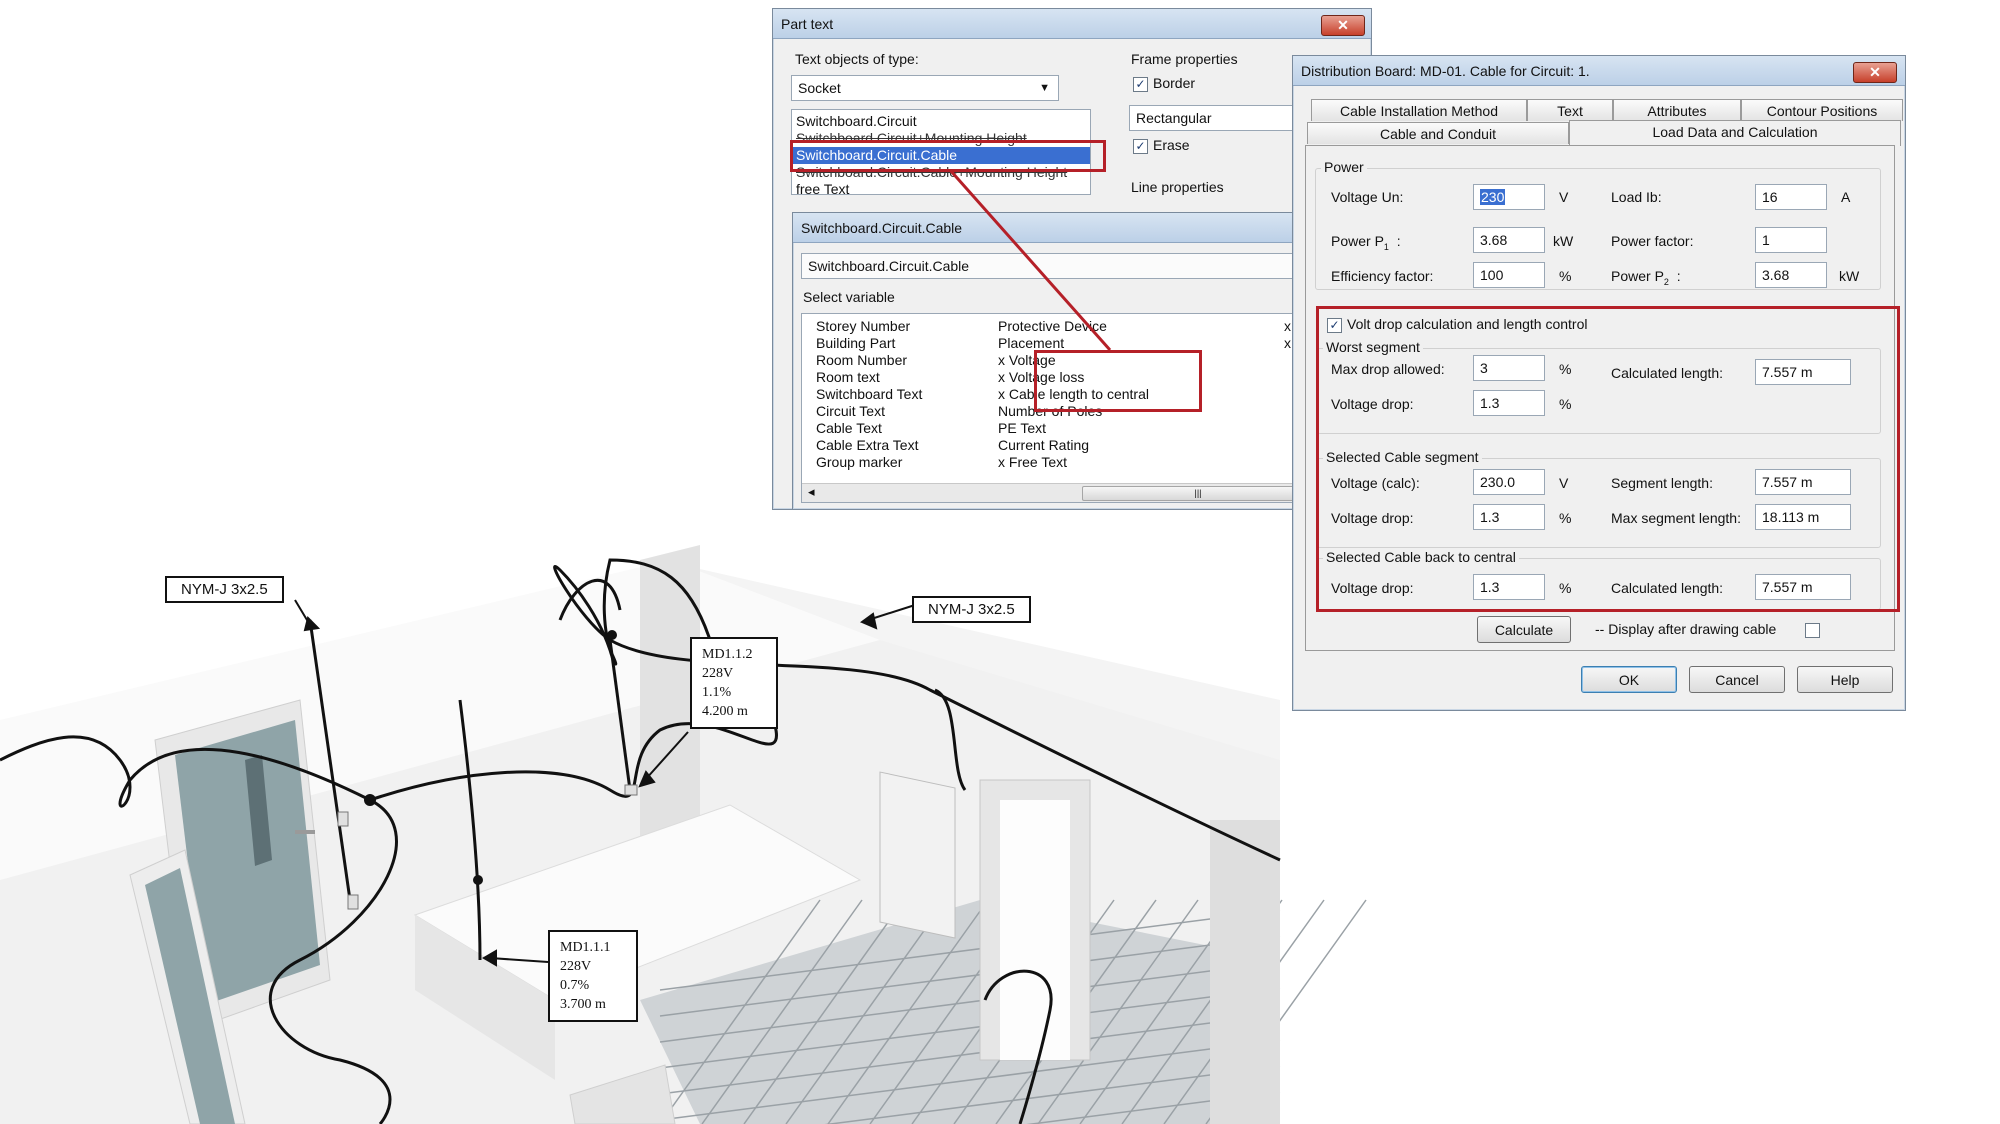  I want to click on power-p1-label: Power P1 :, so click(1366, 242).